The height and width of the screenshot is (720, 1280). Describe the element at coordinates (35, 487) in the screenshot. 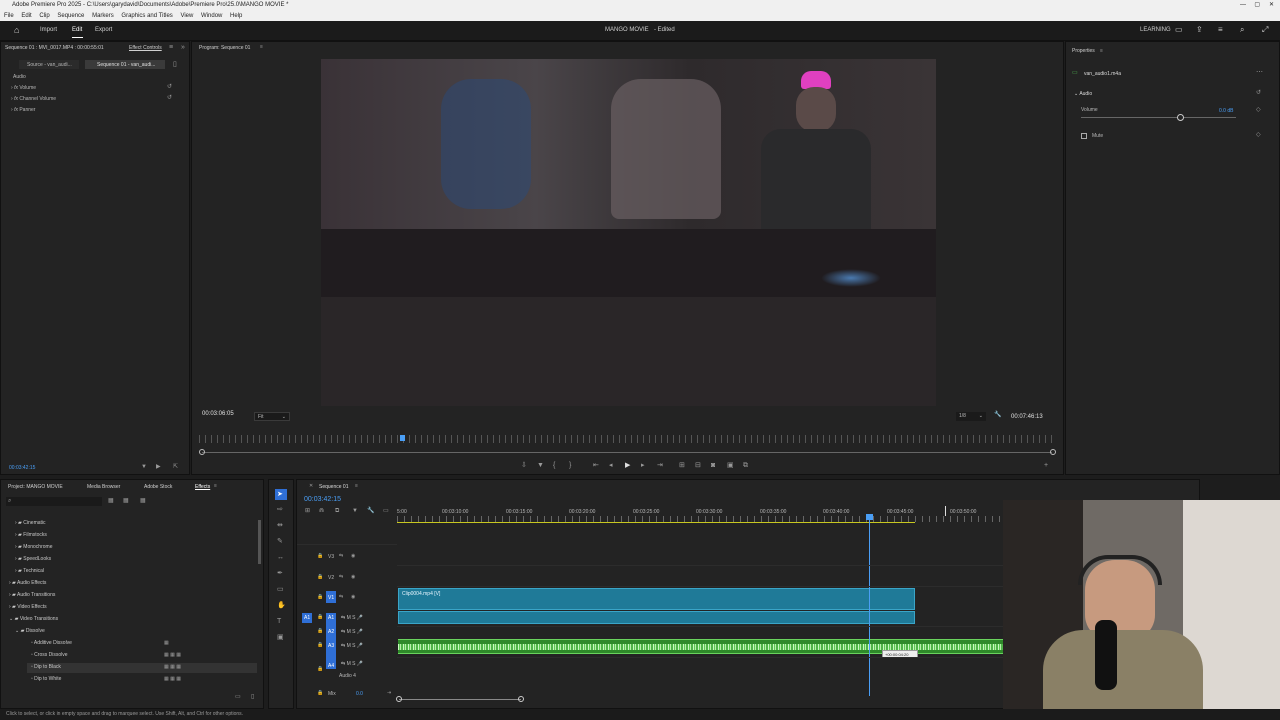

I see `tab-project: Project: MANGO MOVIE` at that location.